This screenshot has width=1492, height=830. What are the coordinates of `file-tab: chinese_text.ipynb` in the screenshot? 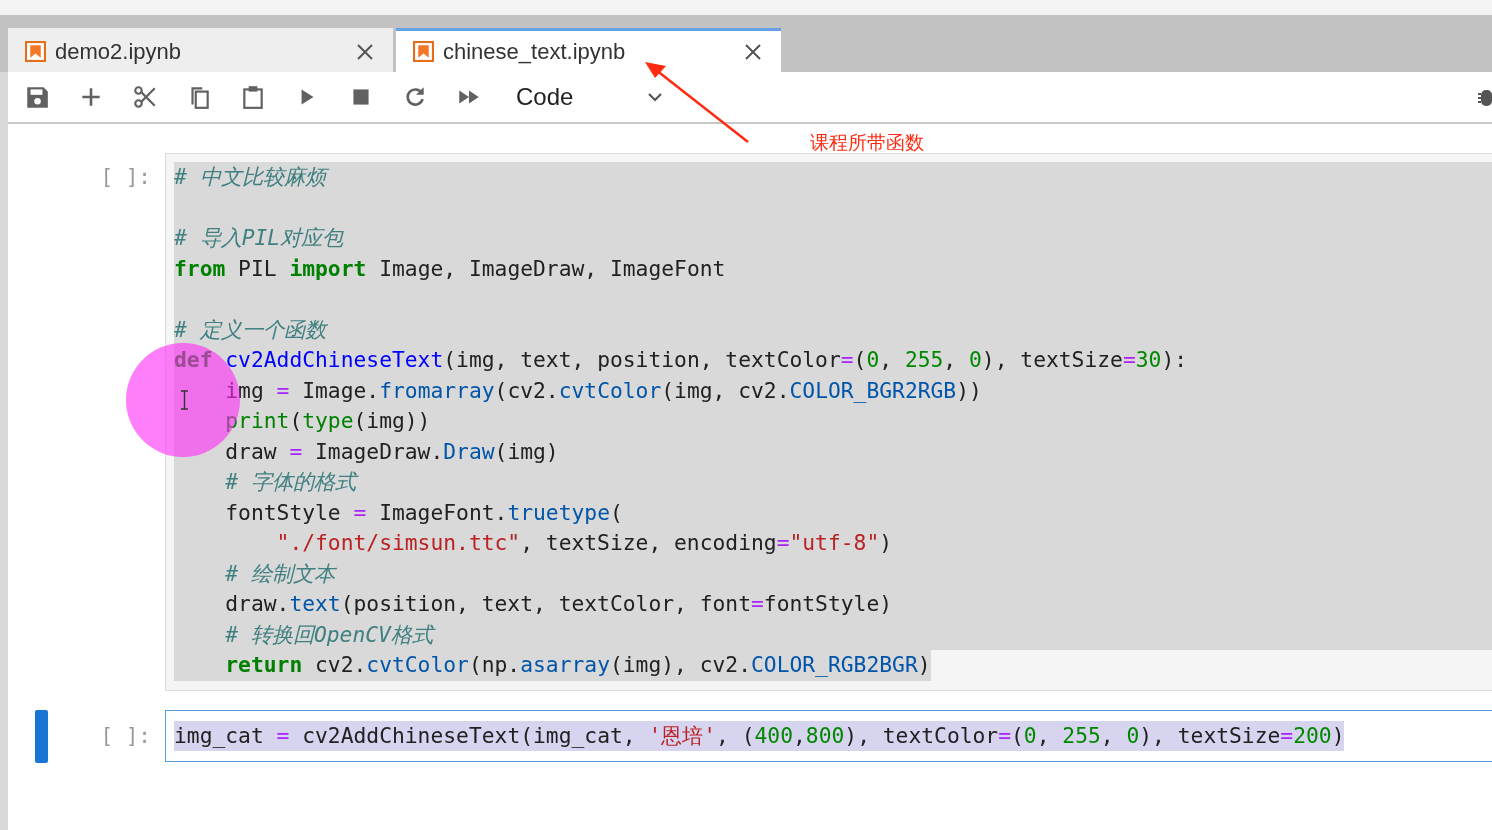 It's located at (588, 50).